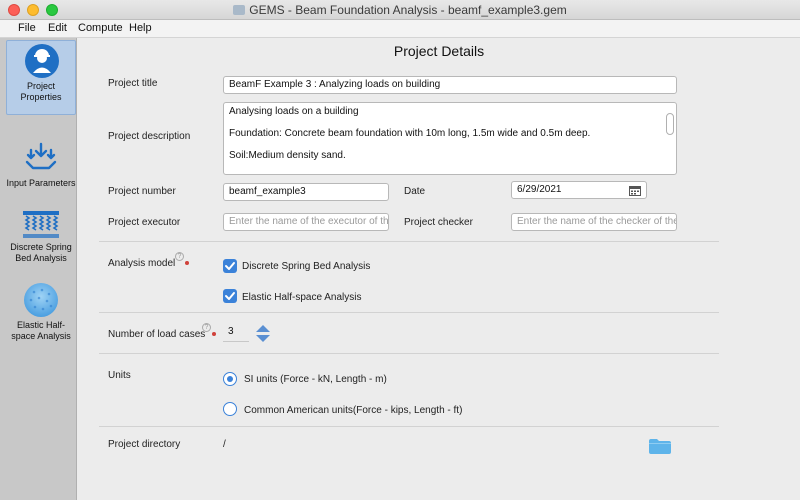 This screenshot has height=500, width=800. Describe the element at coordinates (149, 136) in the screenshot. I see `project-description-label: Project description` at that location.